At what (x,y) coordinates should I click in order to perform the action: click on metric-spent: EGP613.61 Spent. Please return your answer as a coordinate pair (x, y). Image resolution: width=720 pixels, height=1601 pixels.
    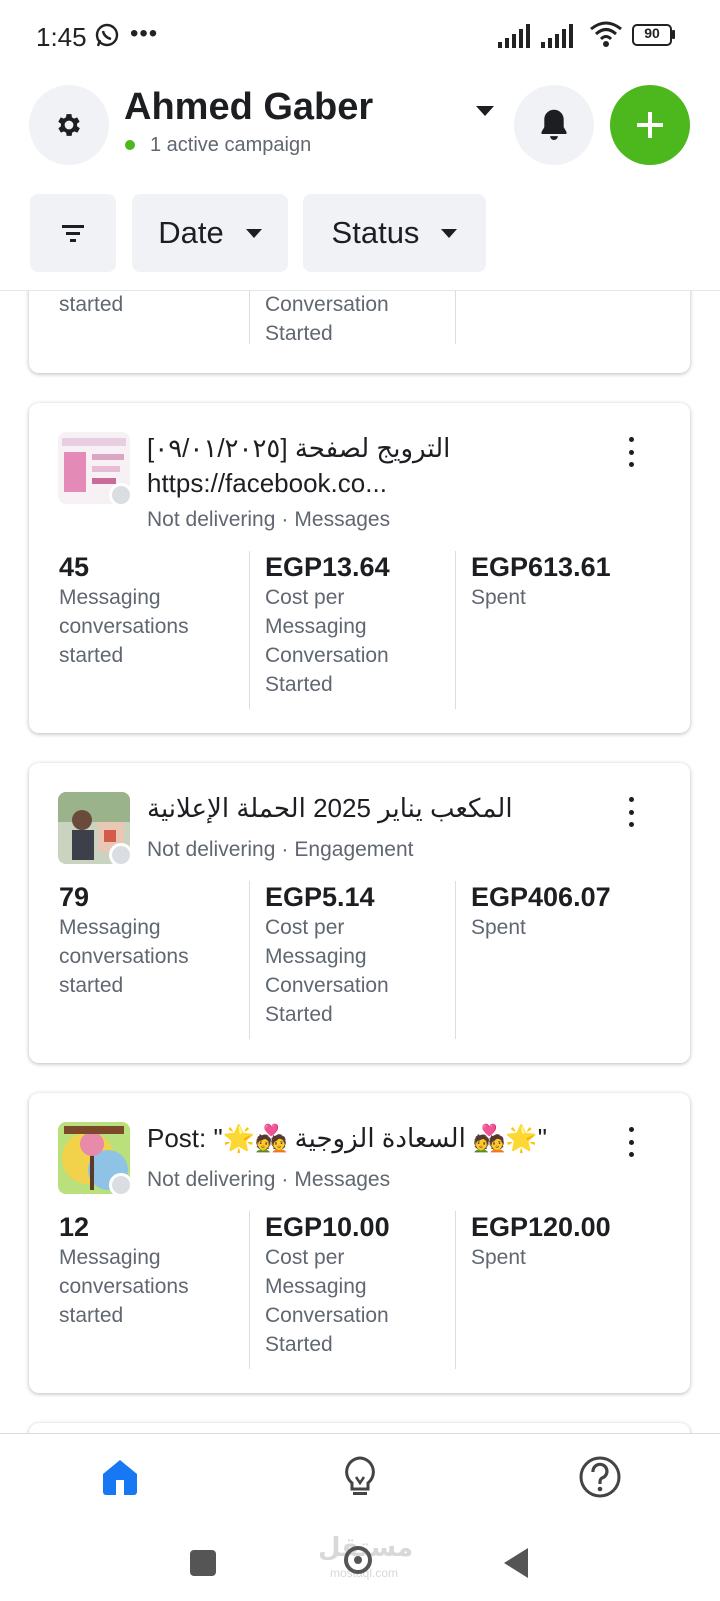
    Looking at the image, I should click on (566, 581).